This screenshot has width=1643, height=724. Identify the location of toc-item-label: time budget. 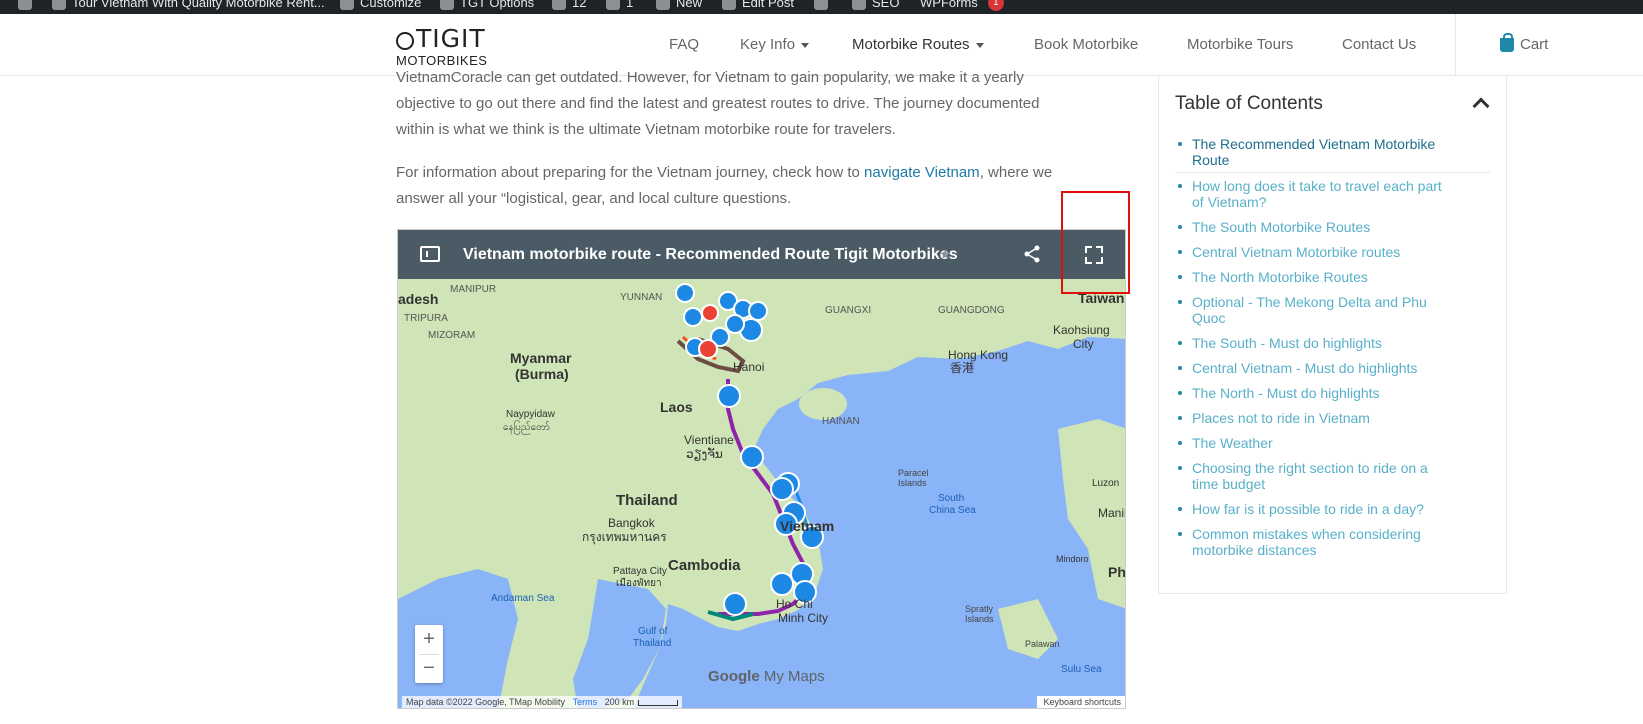
(1341, 484).